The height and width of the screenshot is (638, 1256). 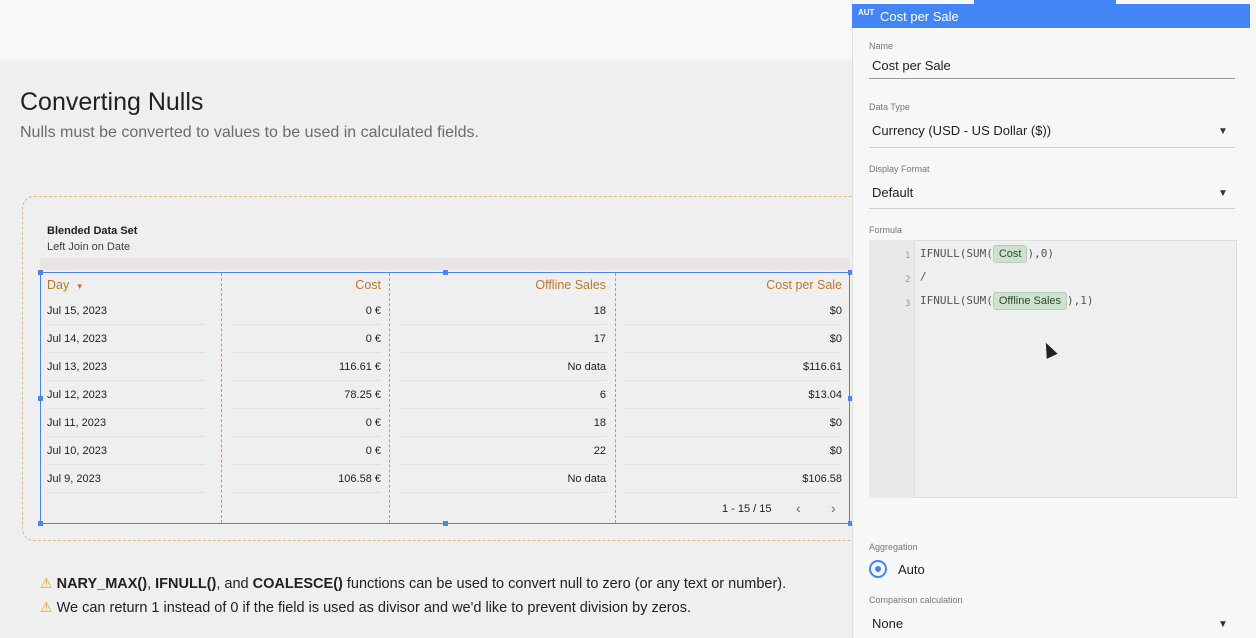 I want to click on cell-cost-per-sale: $106.58, so click(x=822, y=479).